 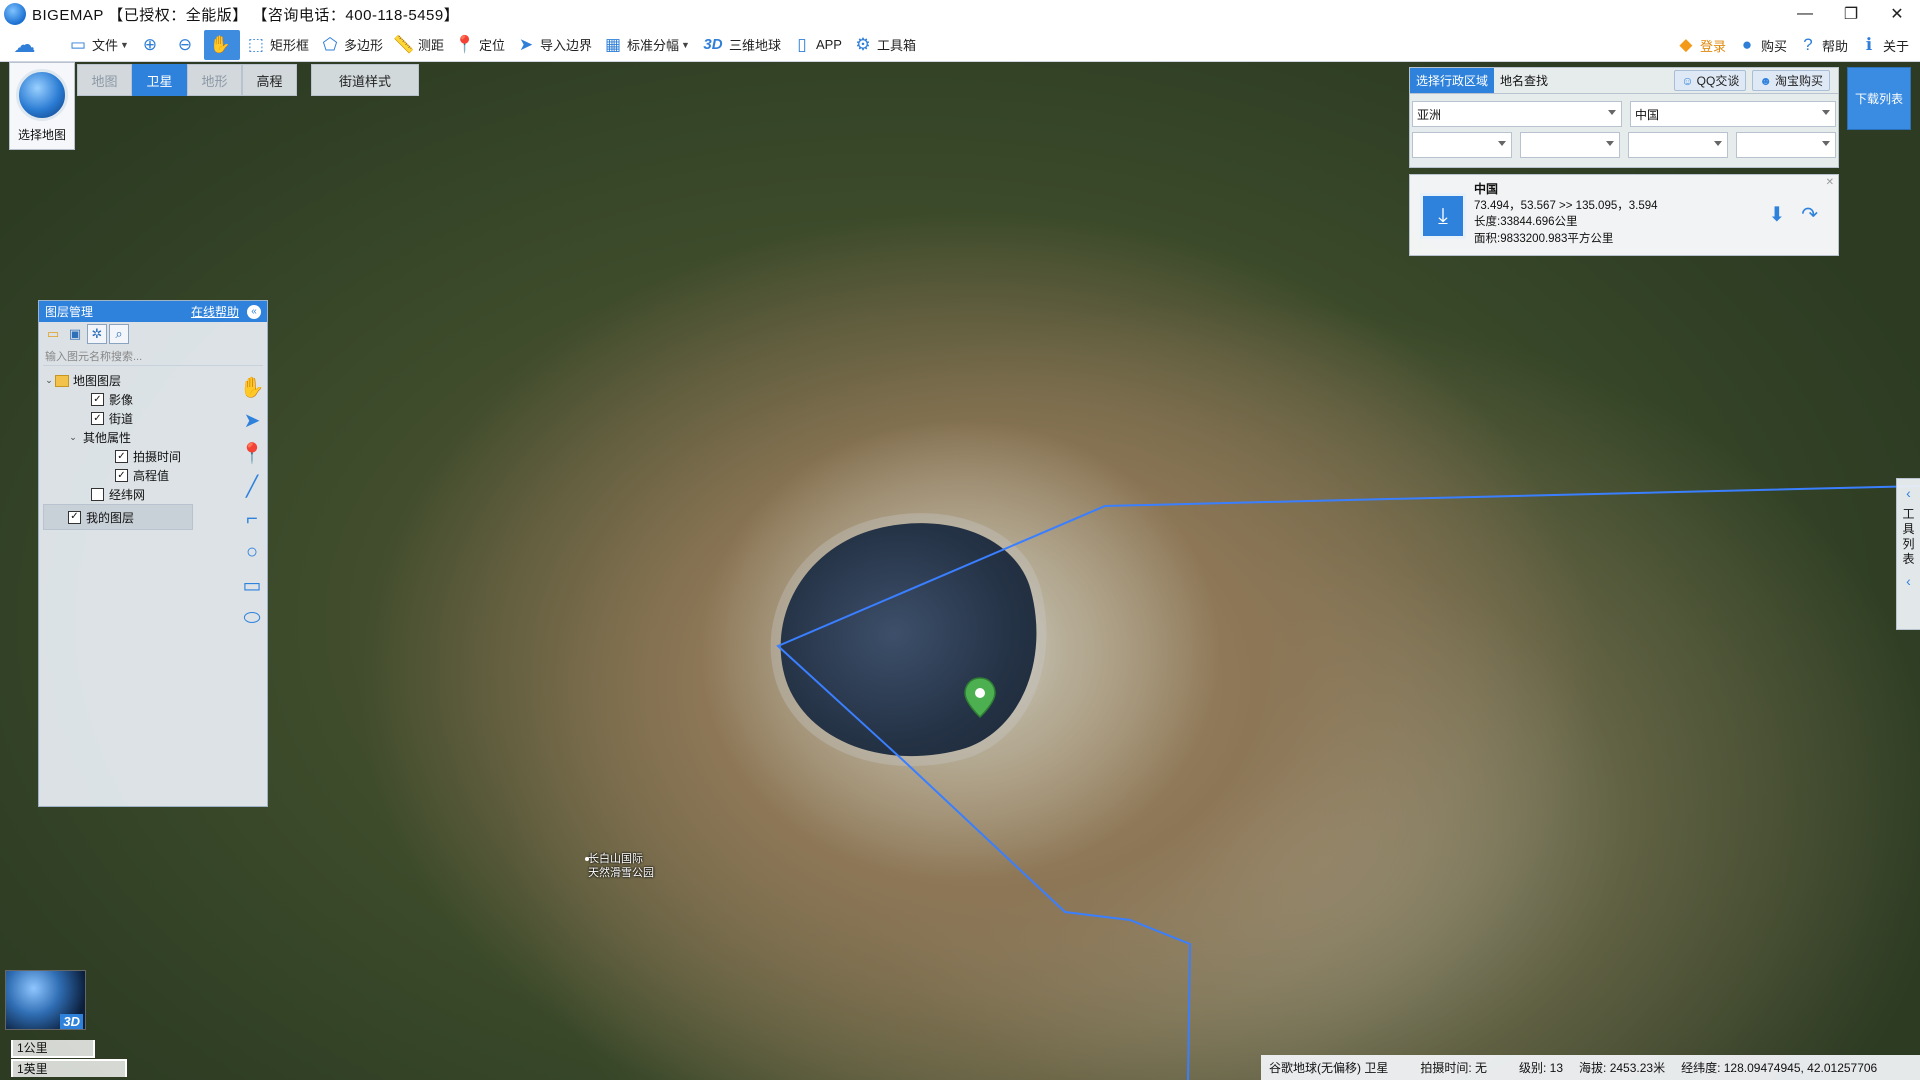 I want to click on toolbox-button: ⚙ 工具箱, so click(x=884, y=45).